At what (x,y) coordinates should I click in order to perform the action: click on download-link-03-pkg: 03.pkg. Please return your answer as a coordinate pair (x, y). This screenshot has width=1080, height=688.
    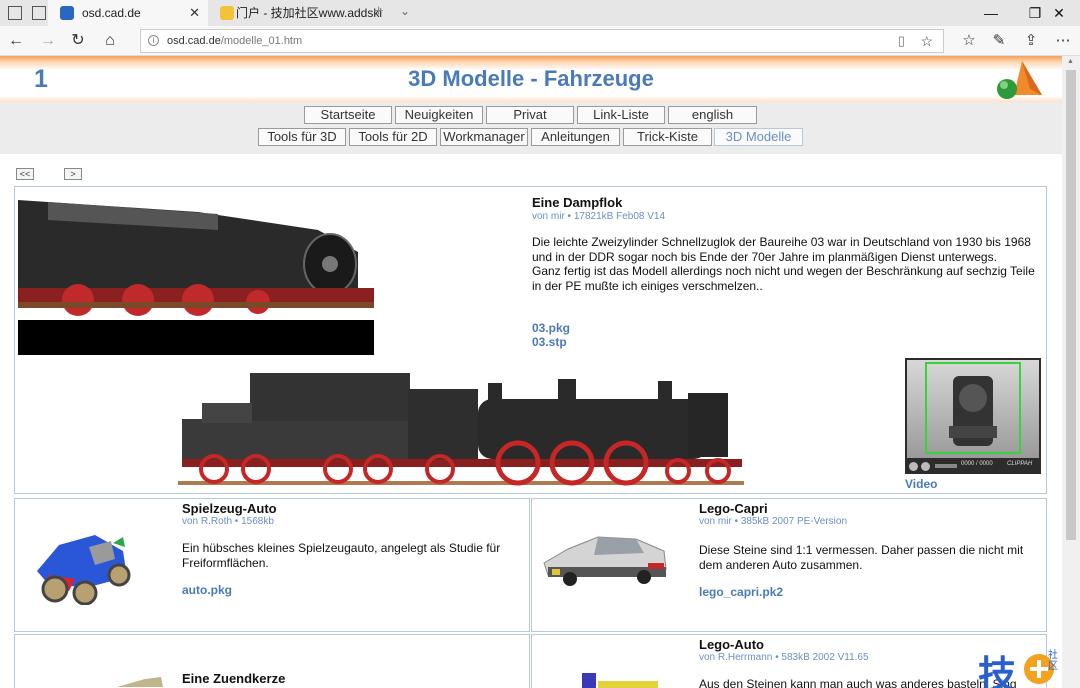
    Looking at the image, I should click on (551, 328).